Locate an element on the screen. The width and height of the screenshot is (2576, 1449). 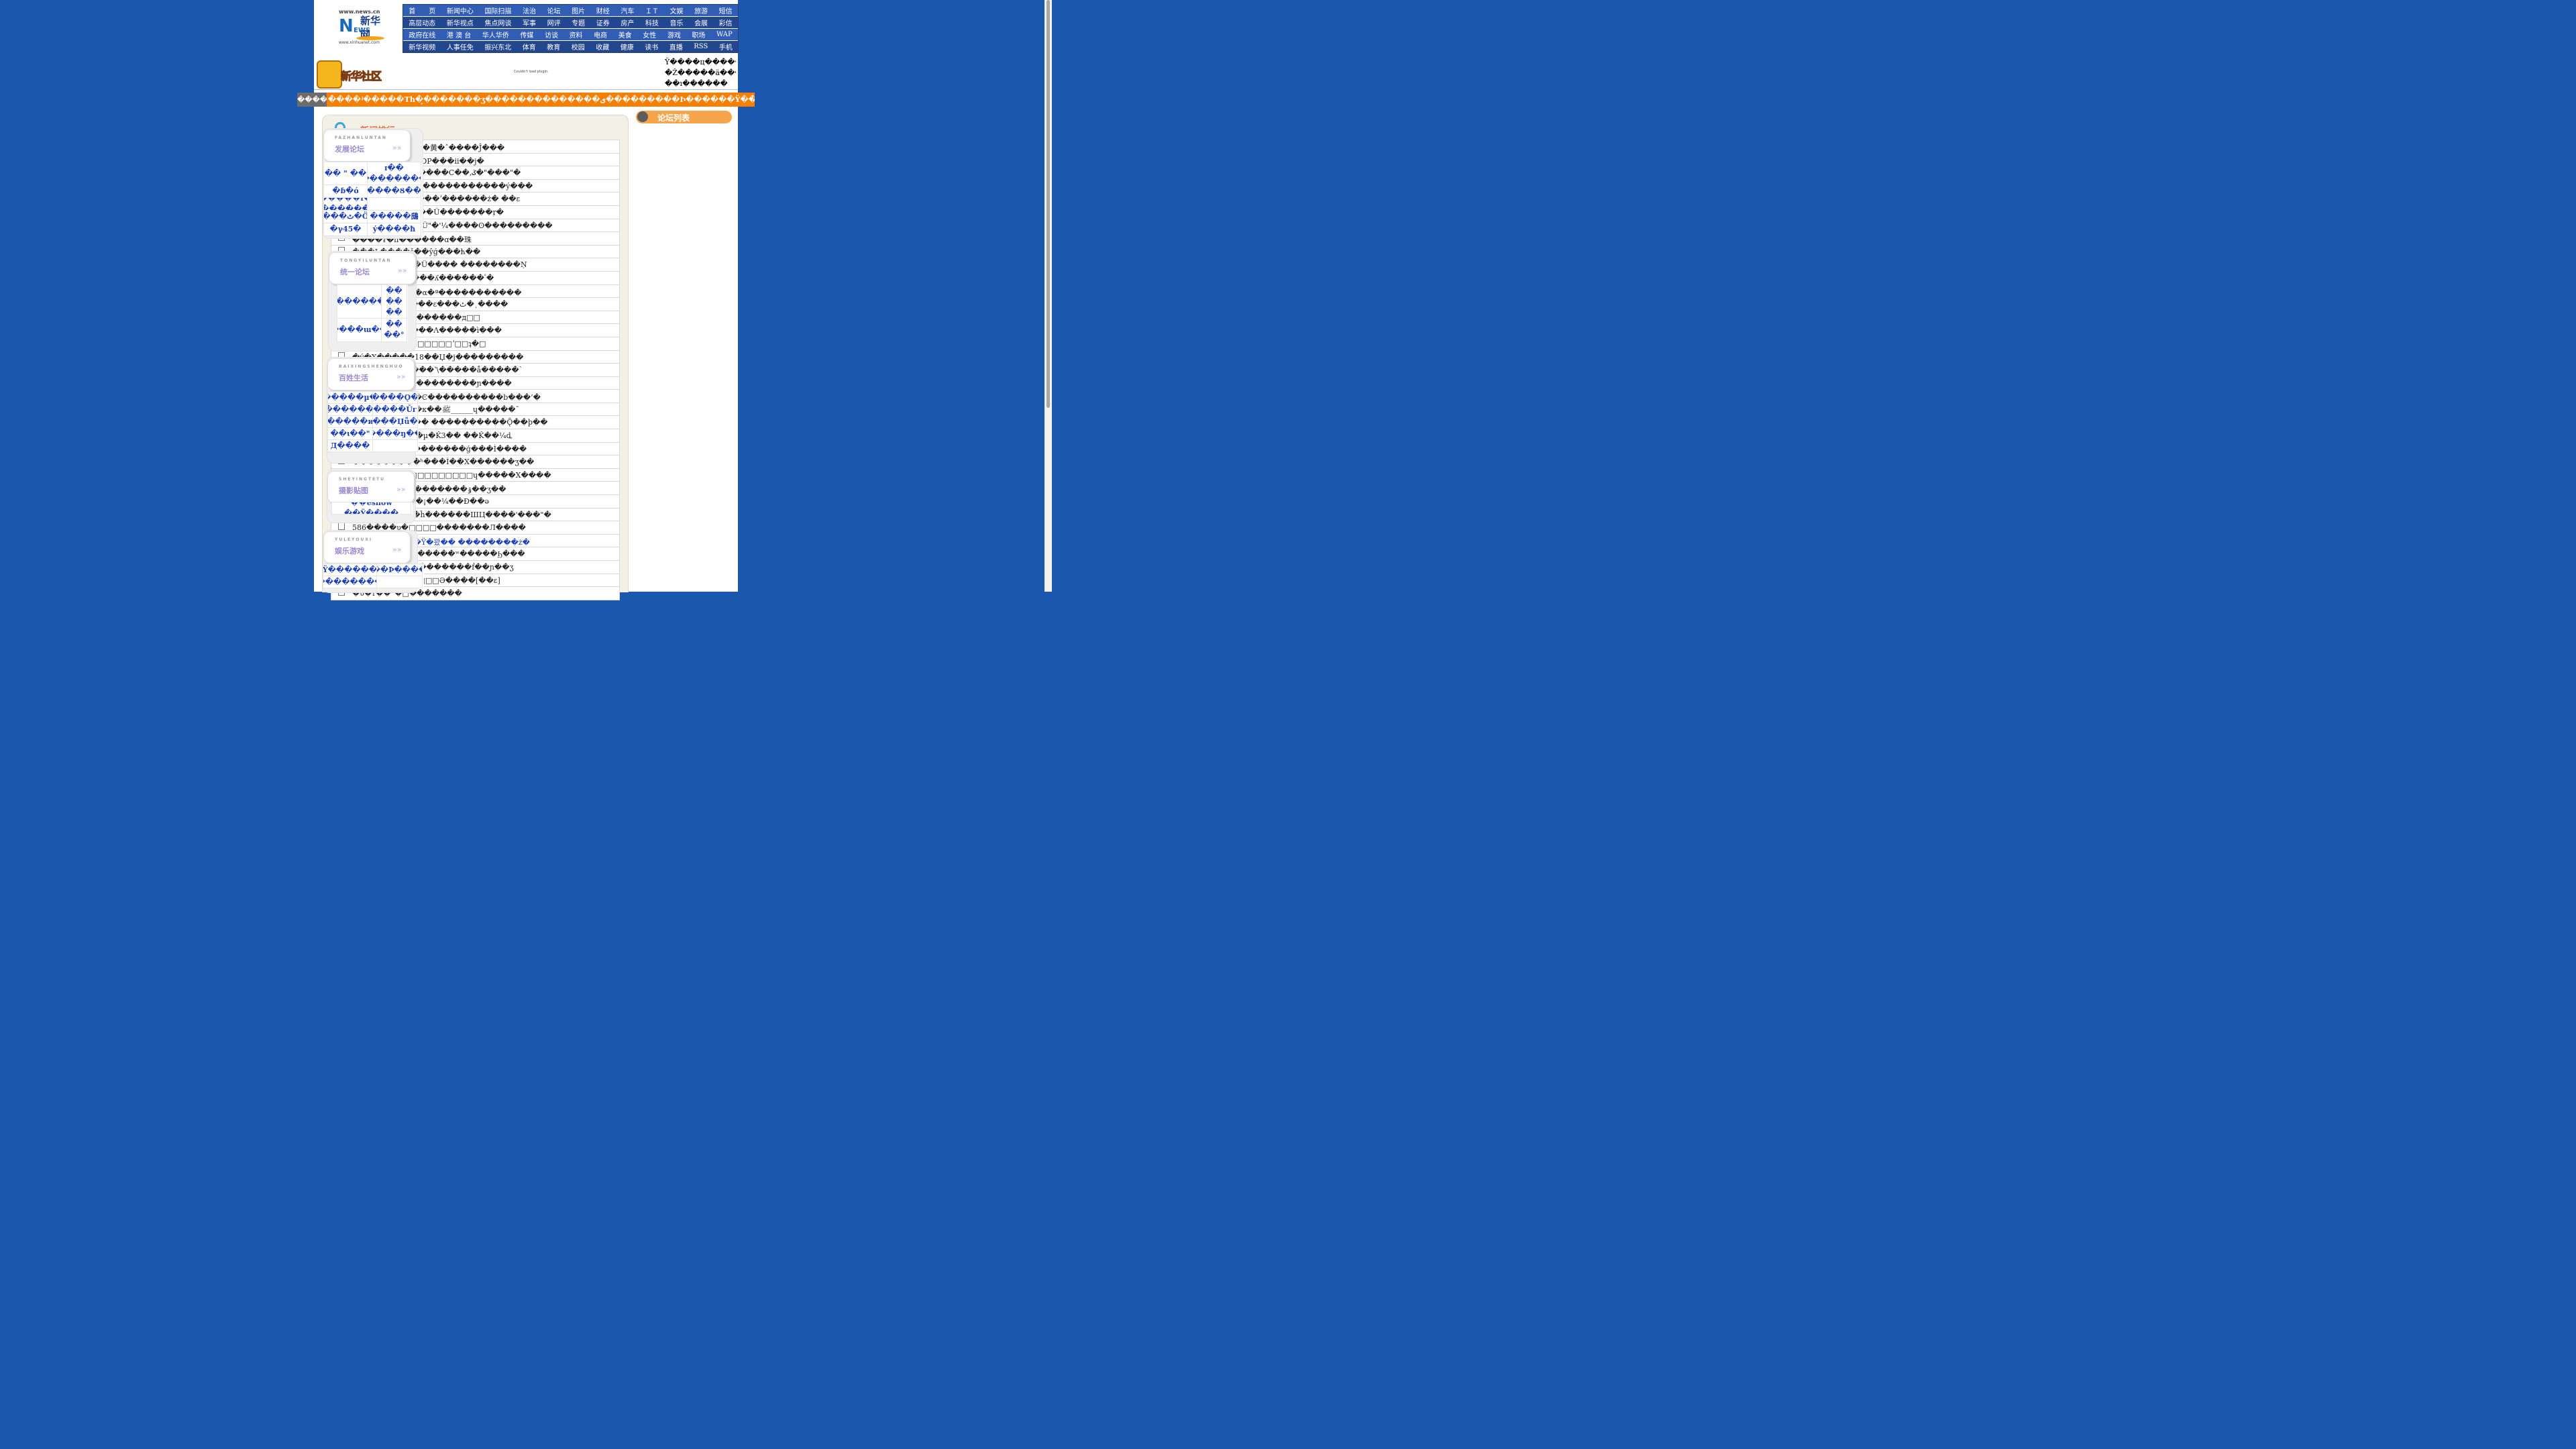
forum-link: �� " �� is located at coordinates (346, 173).